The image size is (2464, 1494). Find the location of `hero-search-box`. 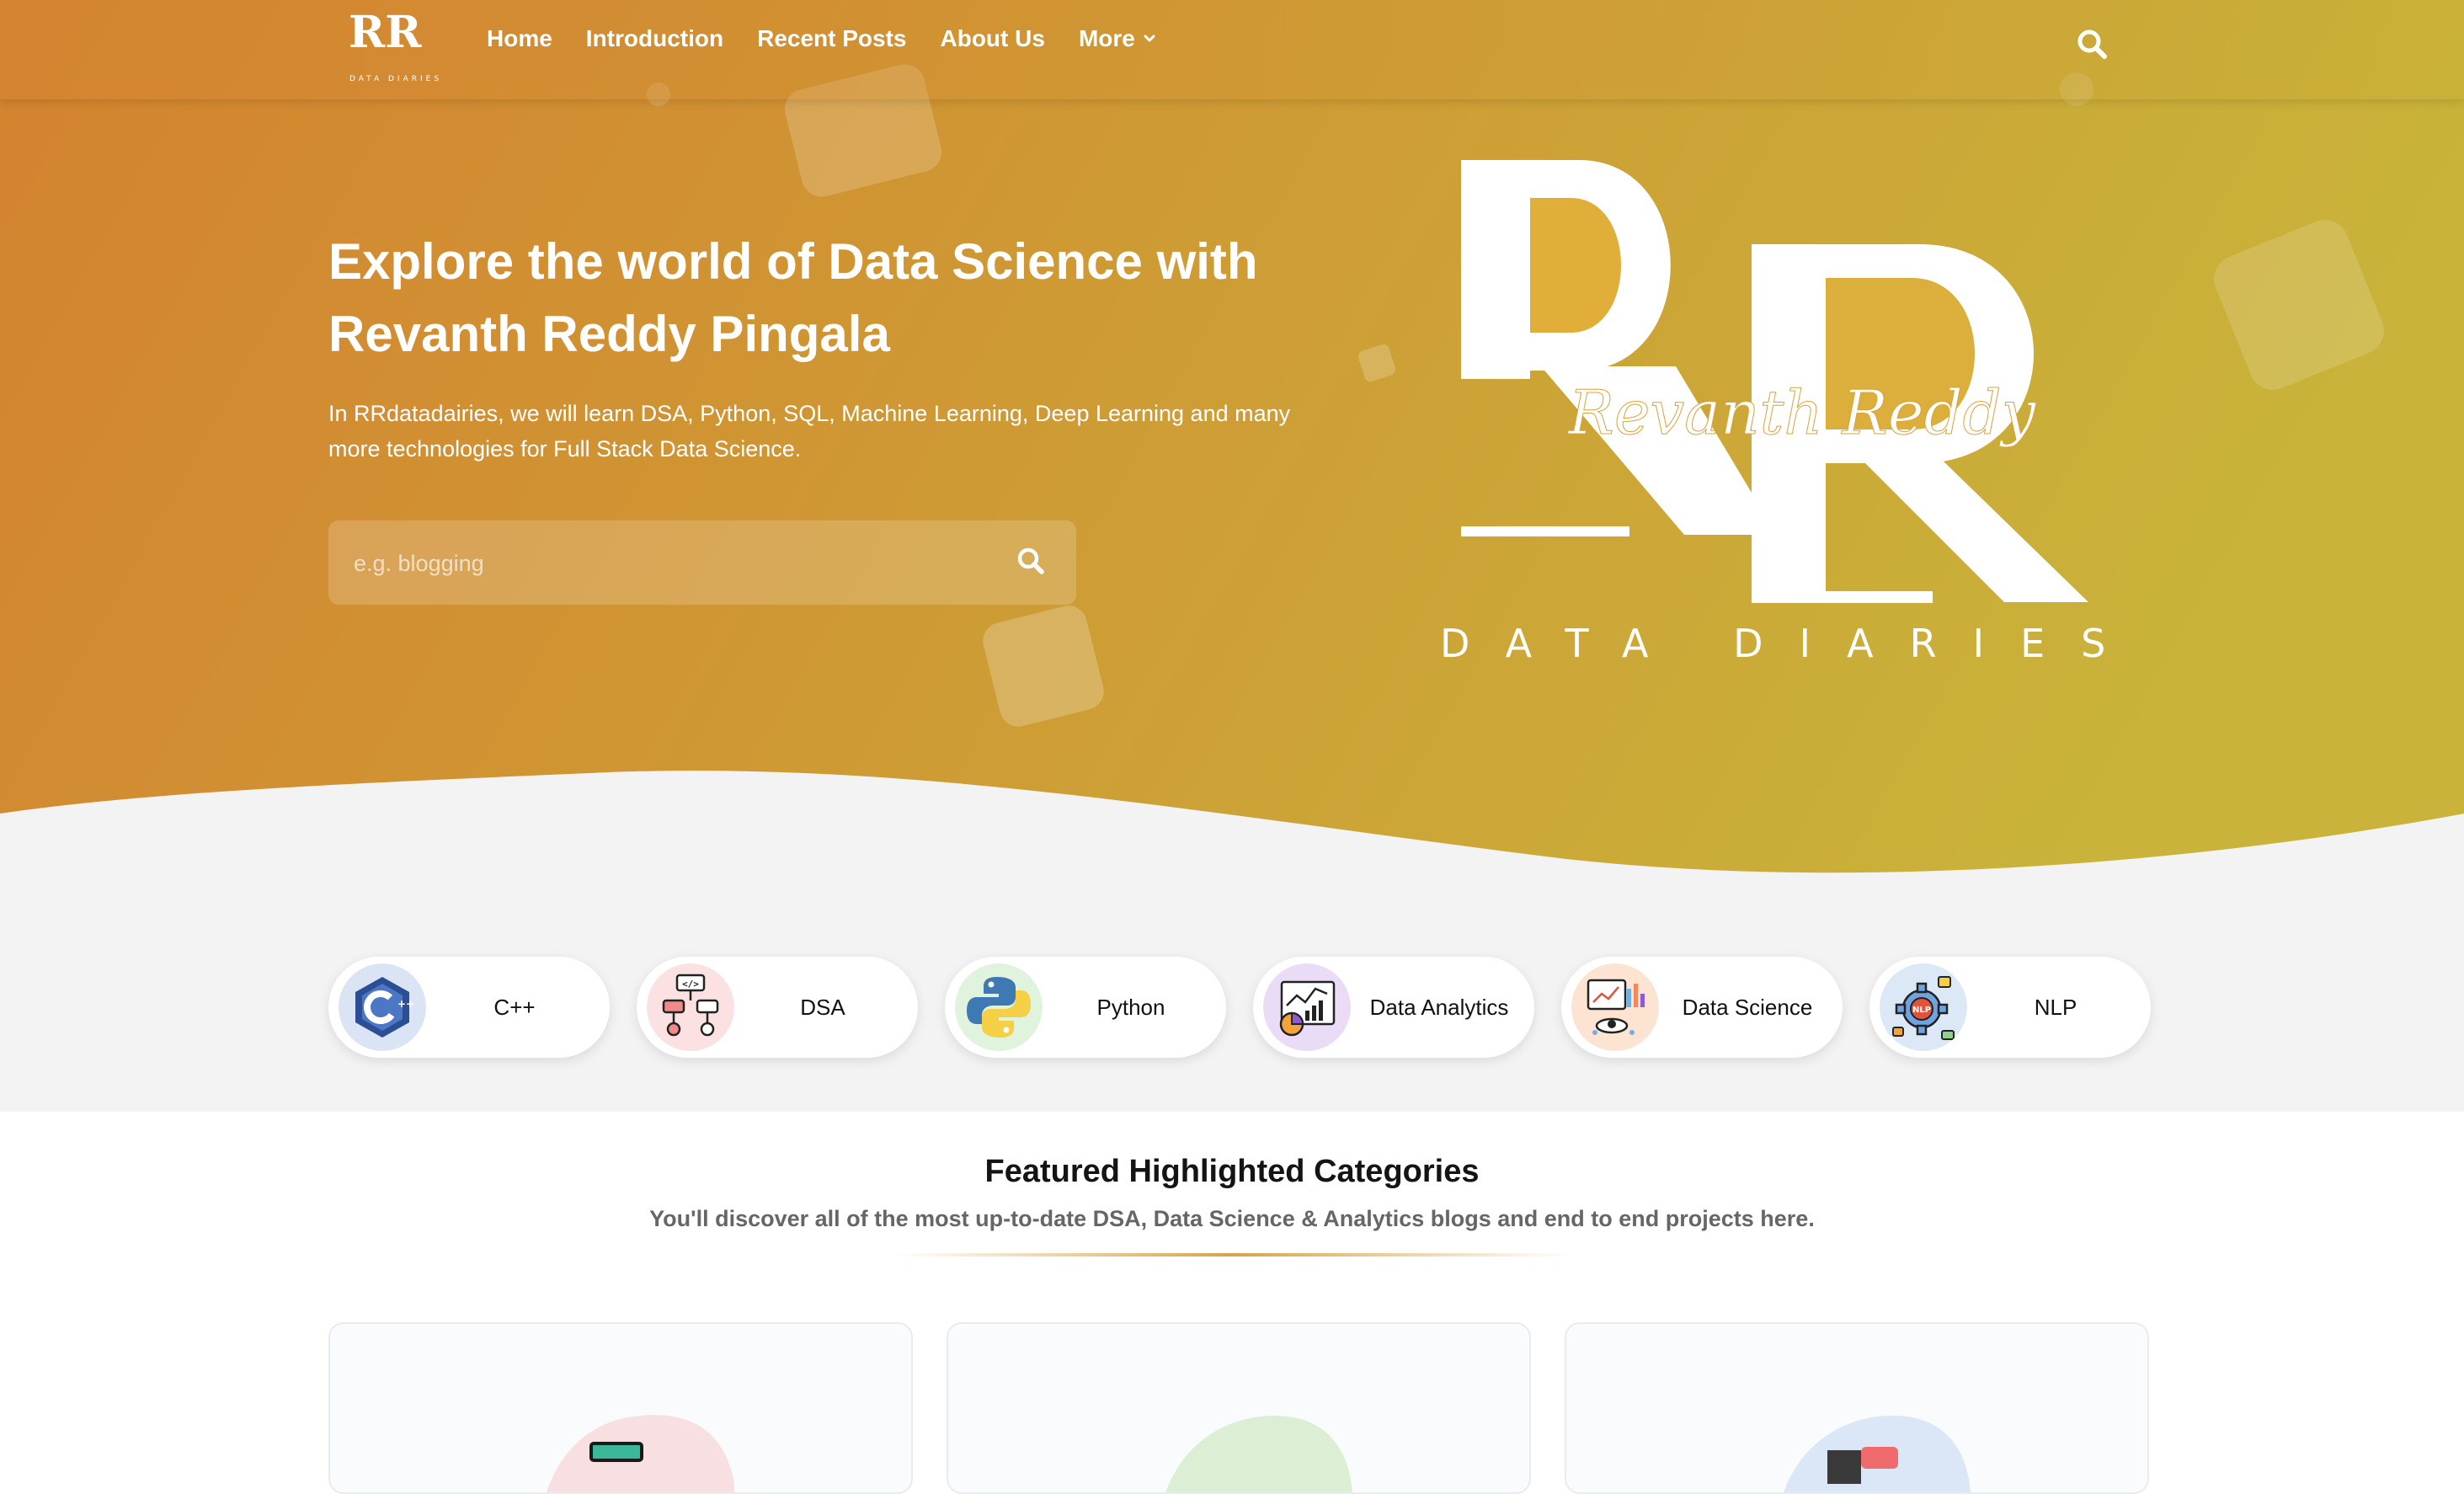

hero-search-box is located at coordinates (702, 563).